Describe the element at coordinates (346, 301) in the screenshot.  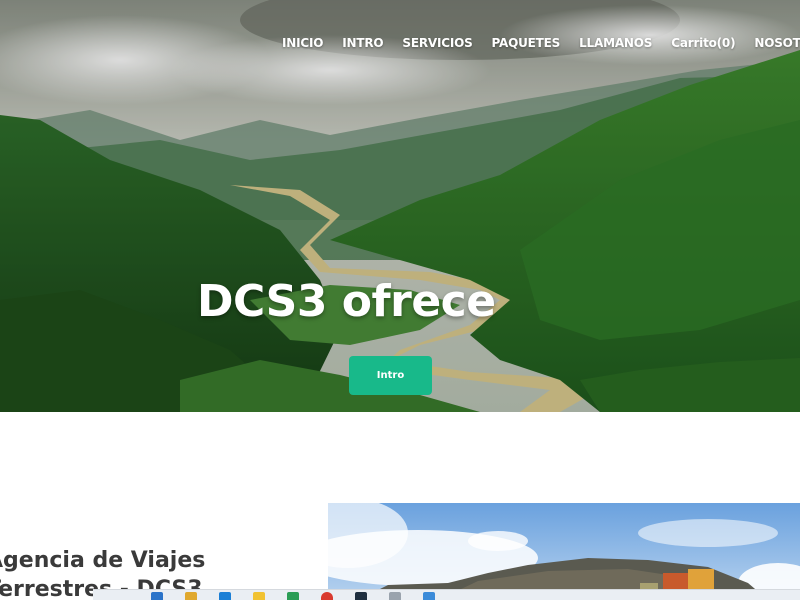
I see `hero-title: DCS3 ofrece` at that location.